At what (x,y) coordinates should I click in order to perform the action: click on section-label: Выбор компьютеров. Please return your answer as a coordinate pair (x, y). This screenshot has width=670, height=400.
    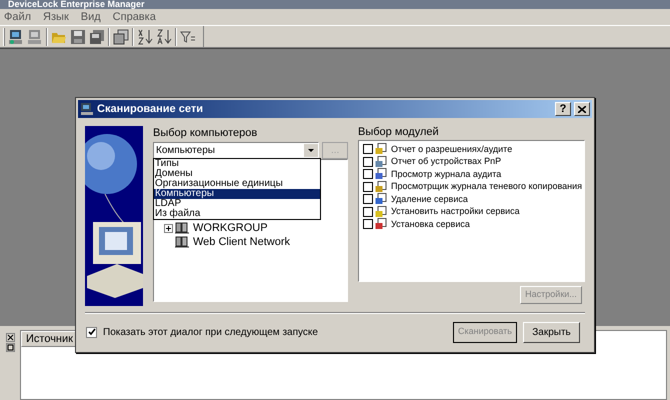
    Looking at the image, I should click on (205, 133).